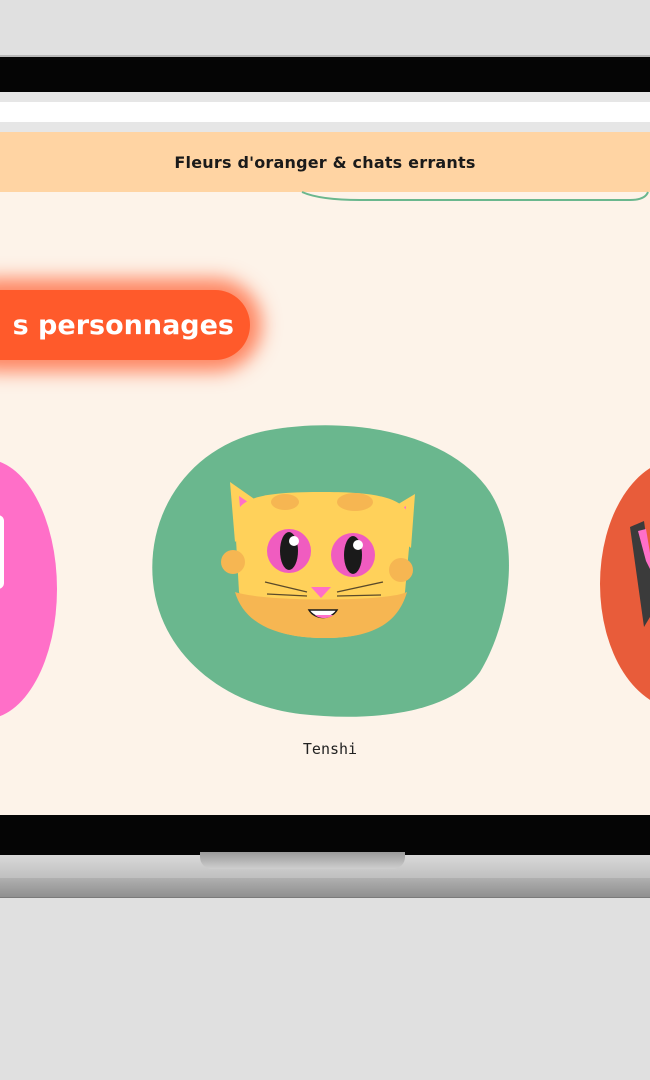  Describe the element at coordinates (475, 196) in the screenshot. I see `decorative-green-line` at that location.